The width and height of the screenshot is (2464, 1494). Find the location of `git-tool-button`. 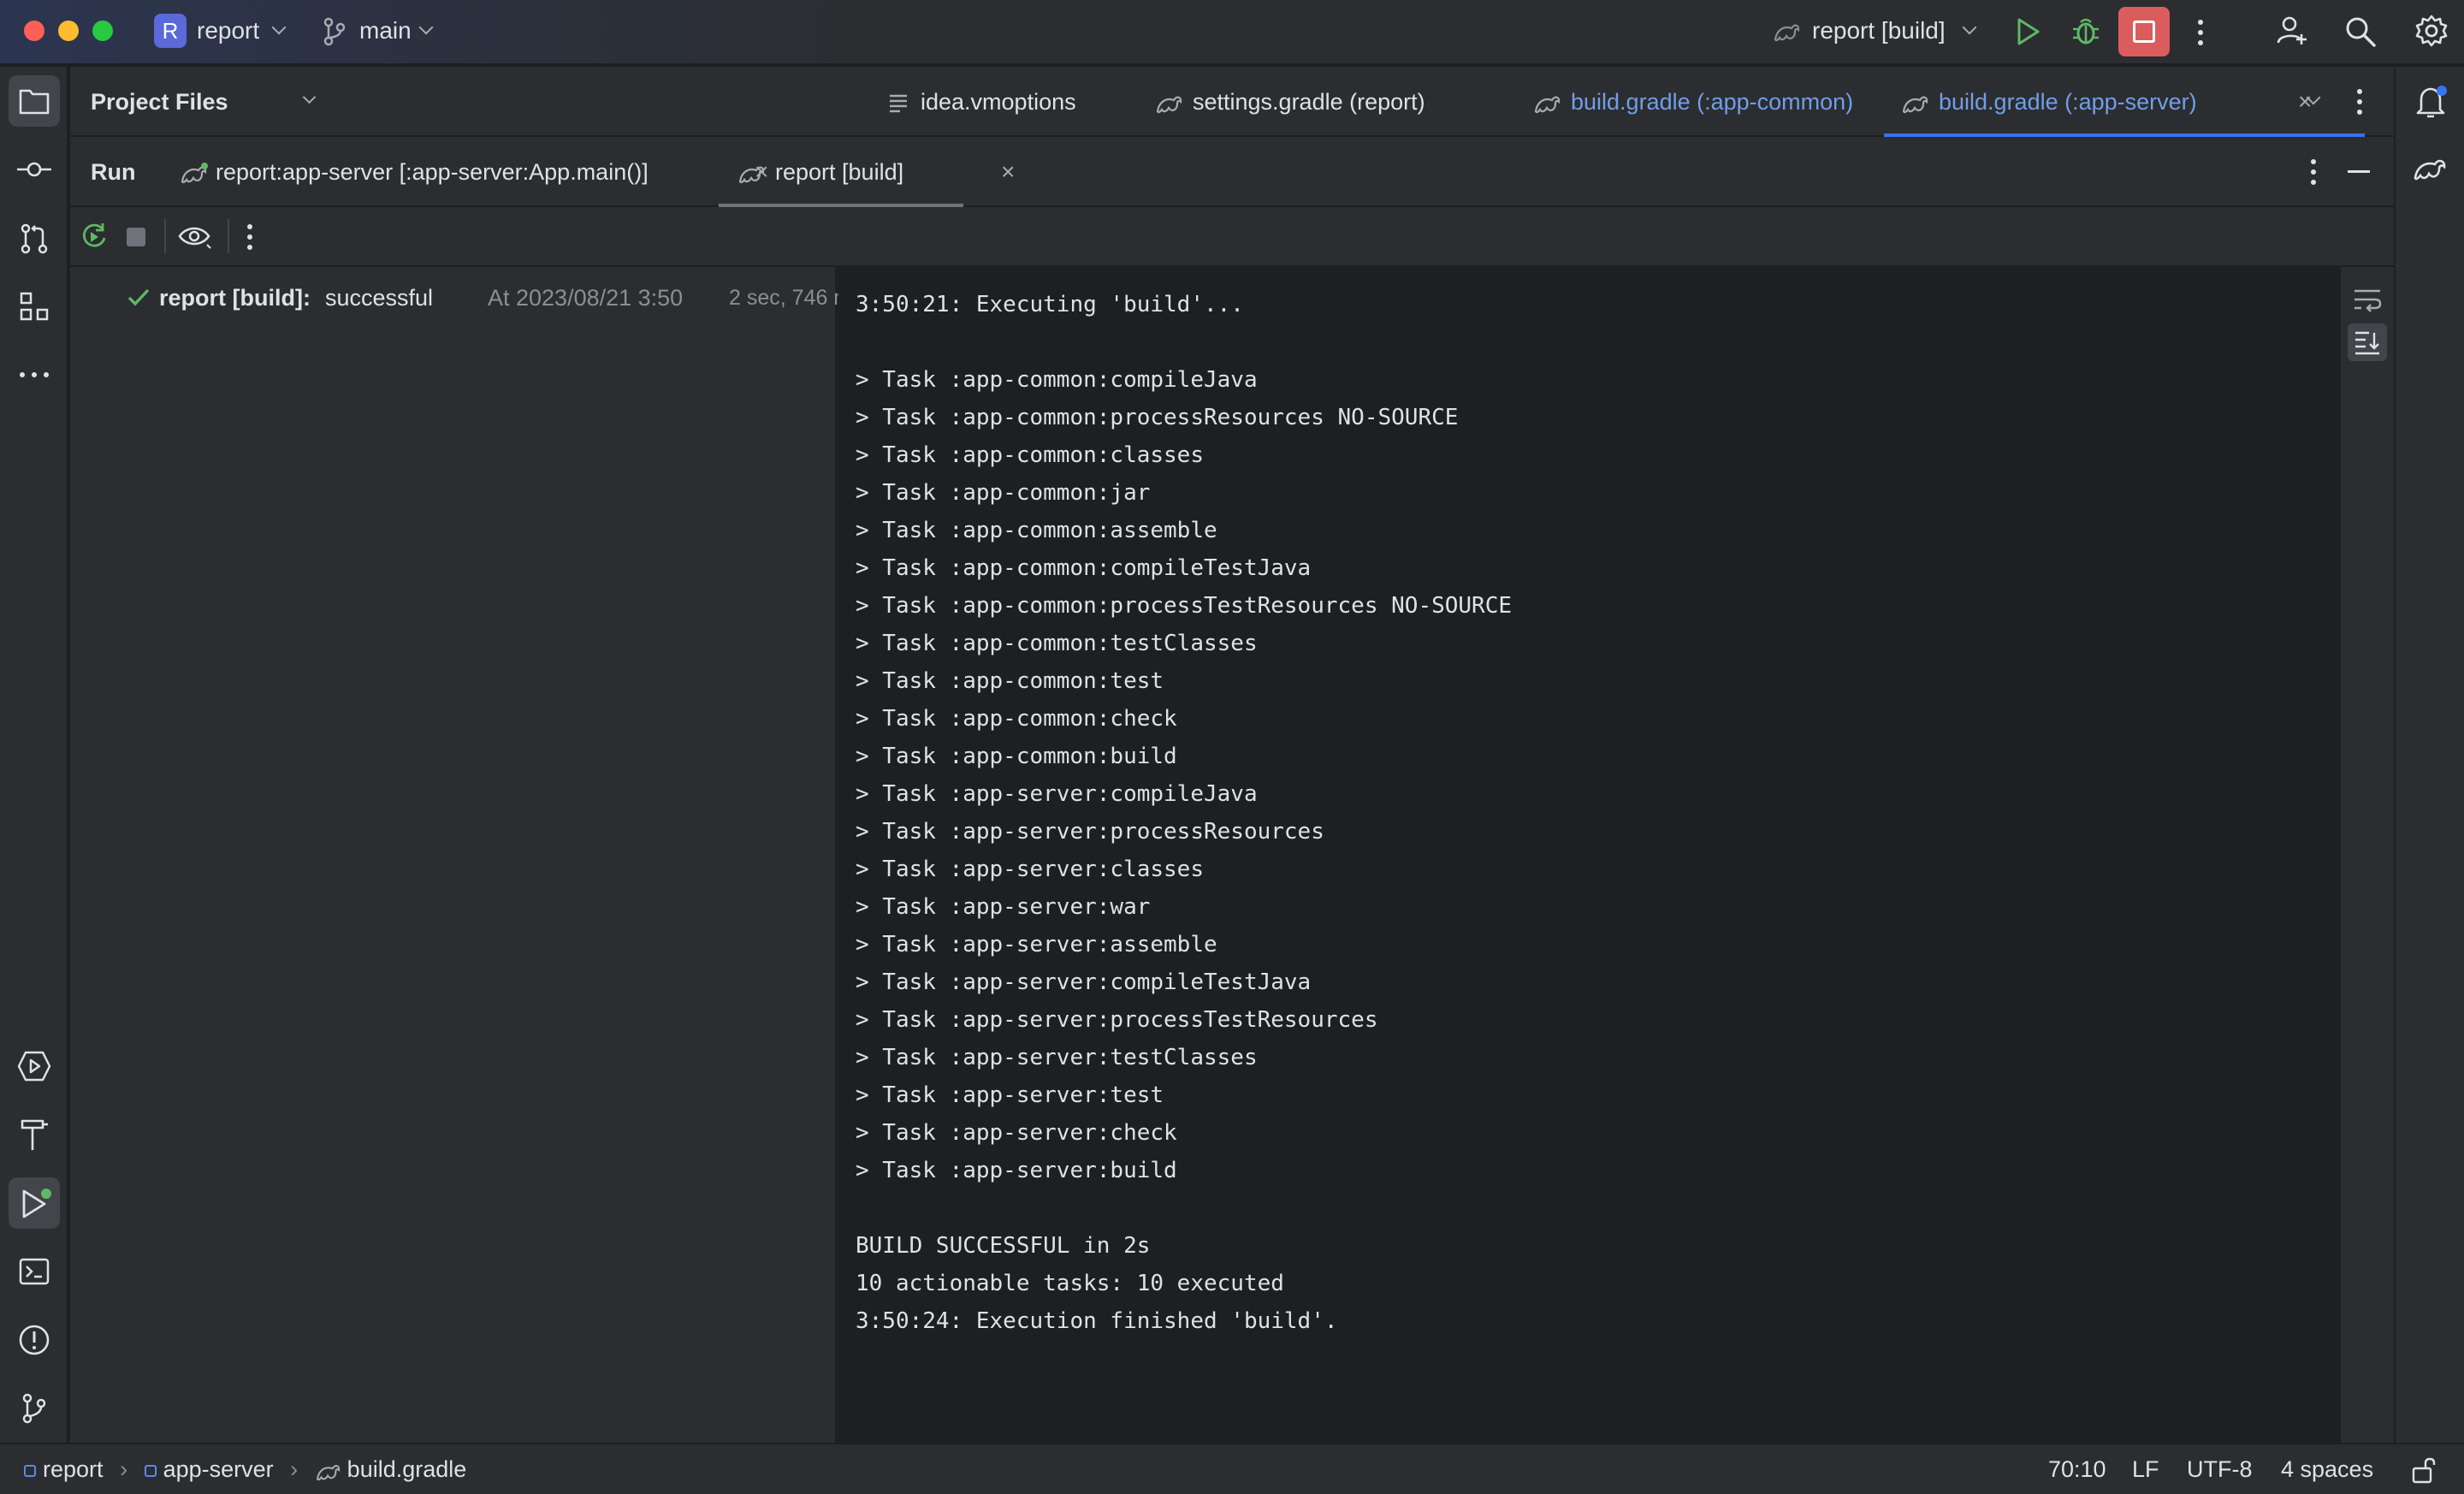

git-tool-button is located at coordinates (34, 1408).